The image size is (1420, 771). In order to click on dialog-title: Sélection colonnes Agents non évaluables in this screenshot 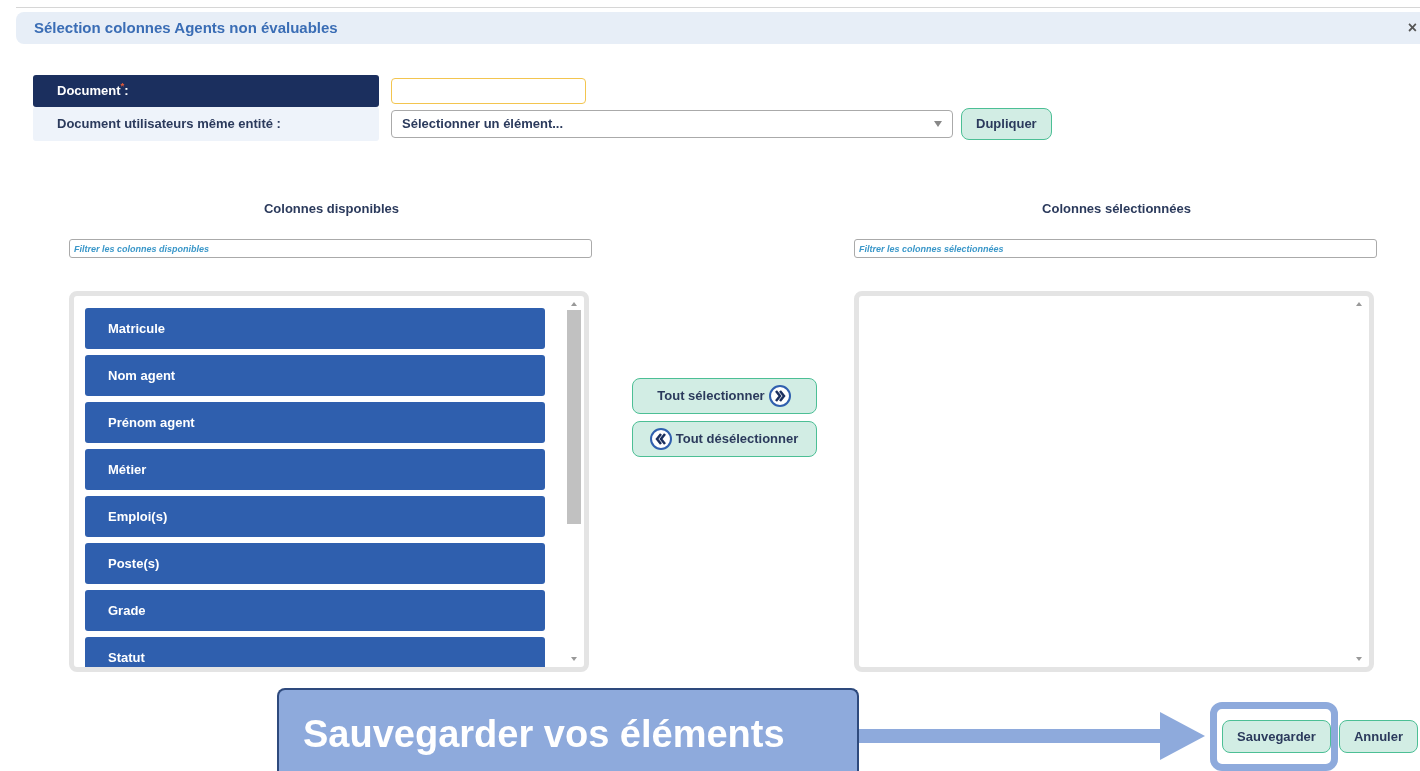, I will do `click(186, 27)`.